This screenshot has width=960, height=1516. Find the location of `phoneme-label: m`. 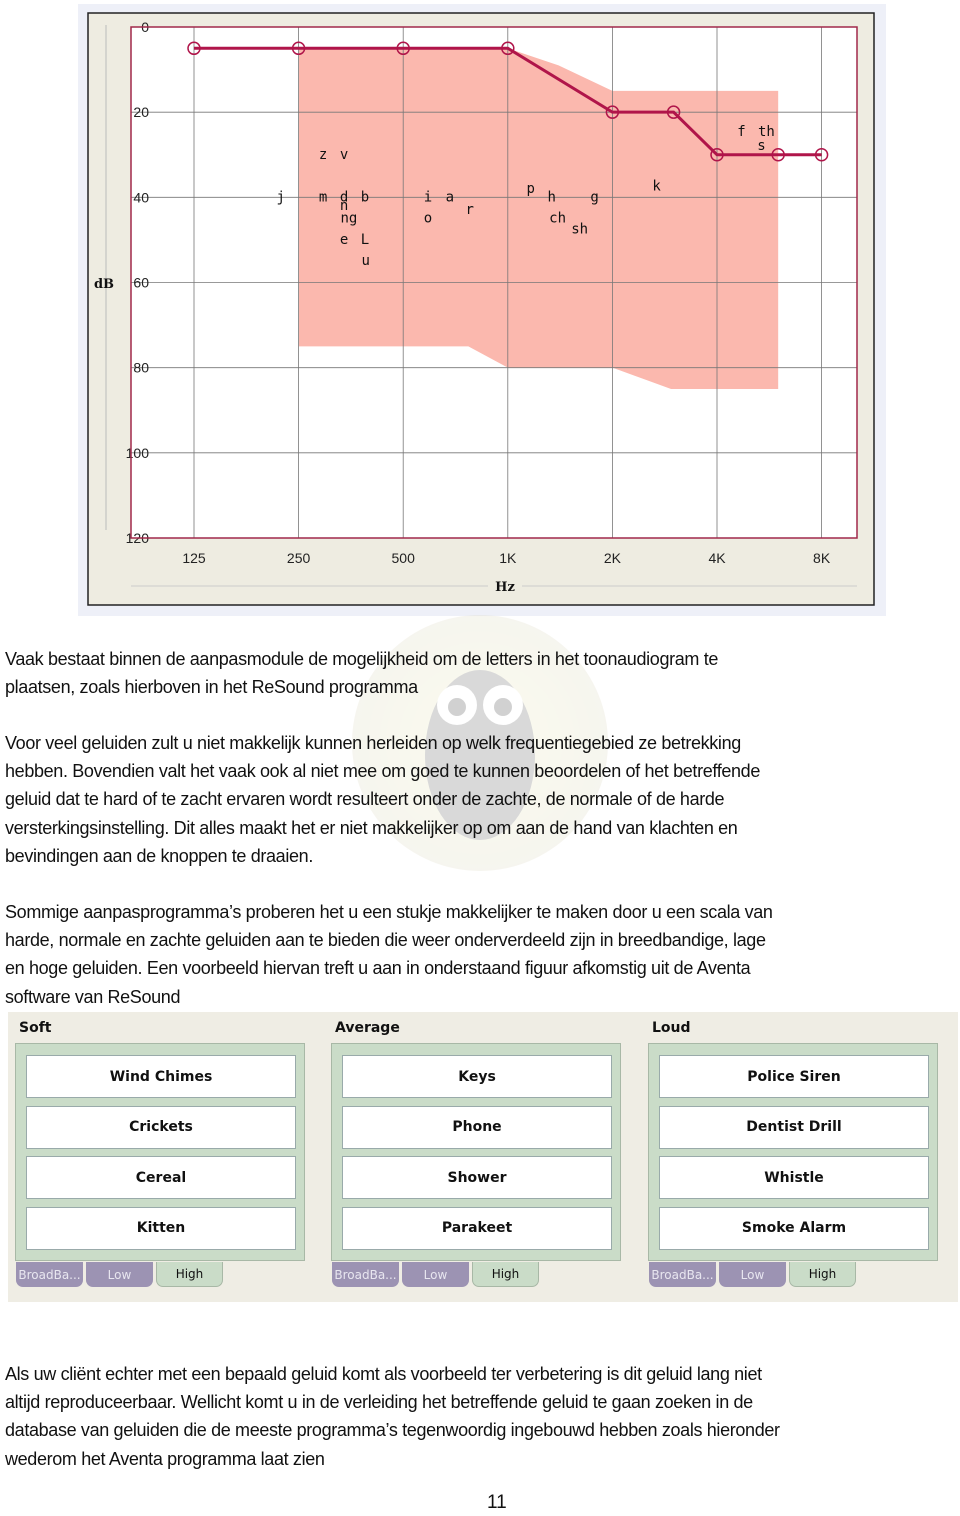

phoneme-label: m is located at coordinates (323, 197).